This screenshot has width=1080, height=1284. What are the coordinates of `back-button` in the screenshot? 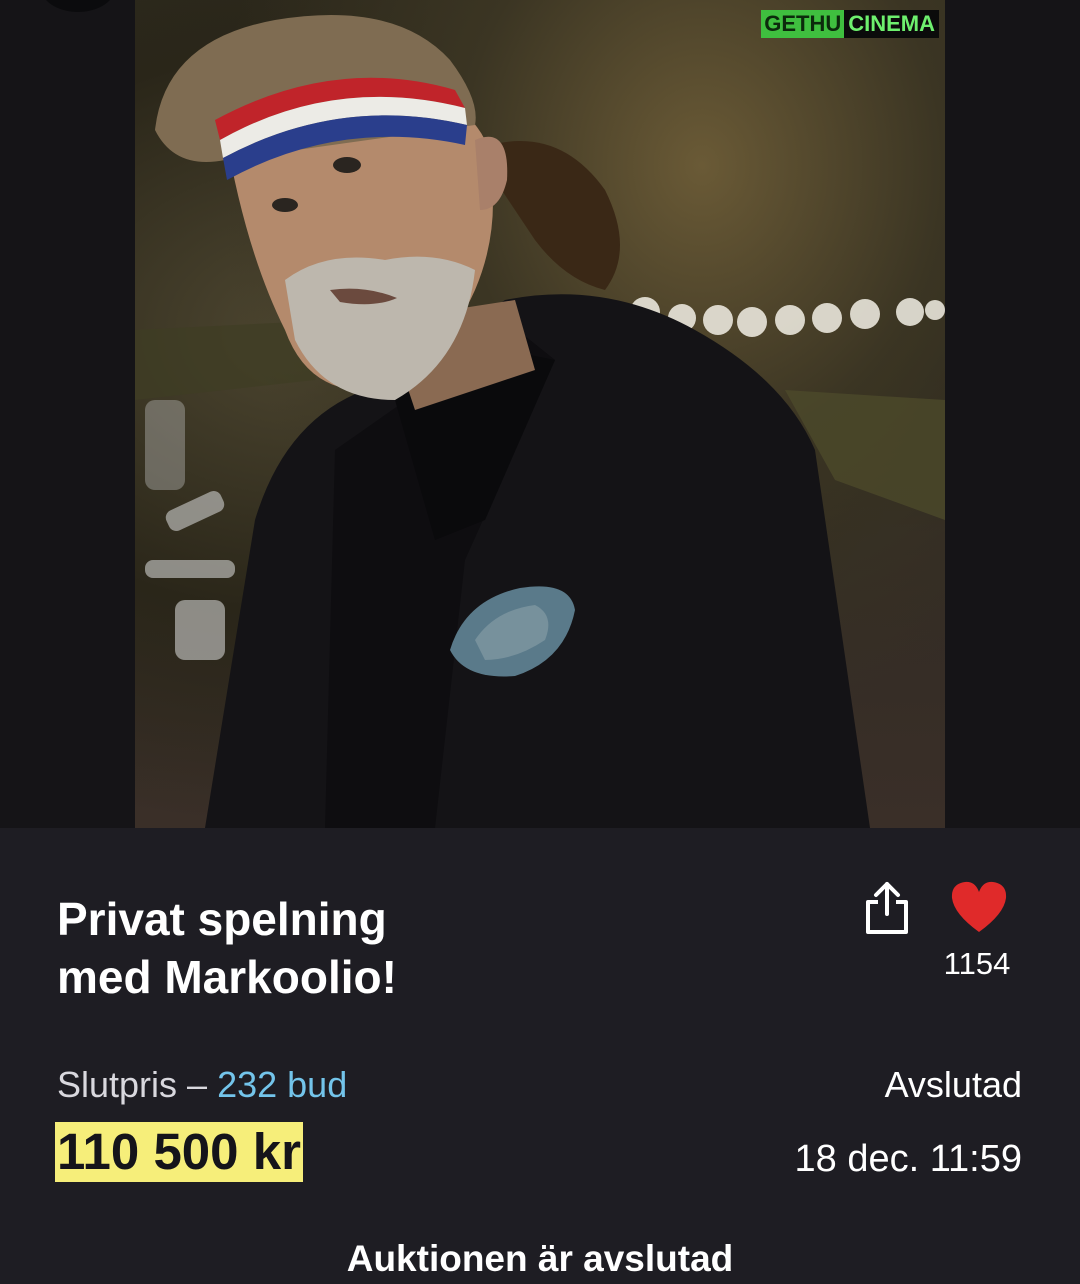 It's located at (78, 6).